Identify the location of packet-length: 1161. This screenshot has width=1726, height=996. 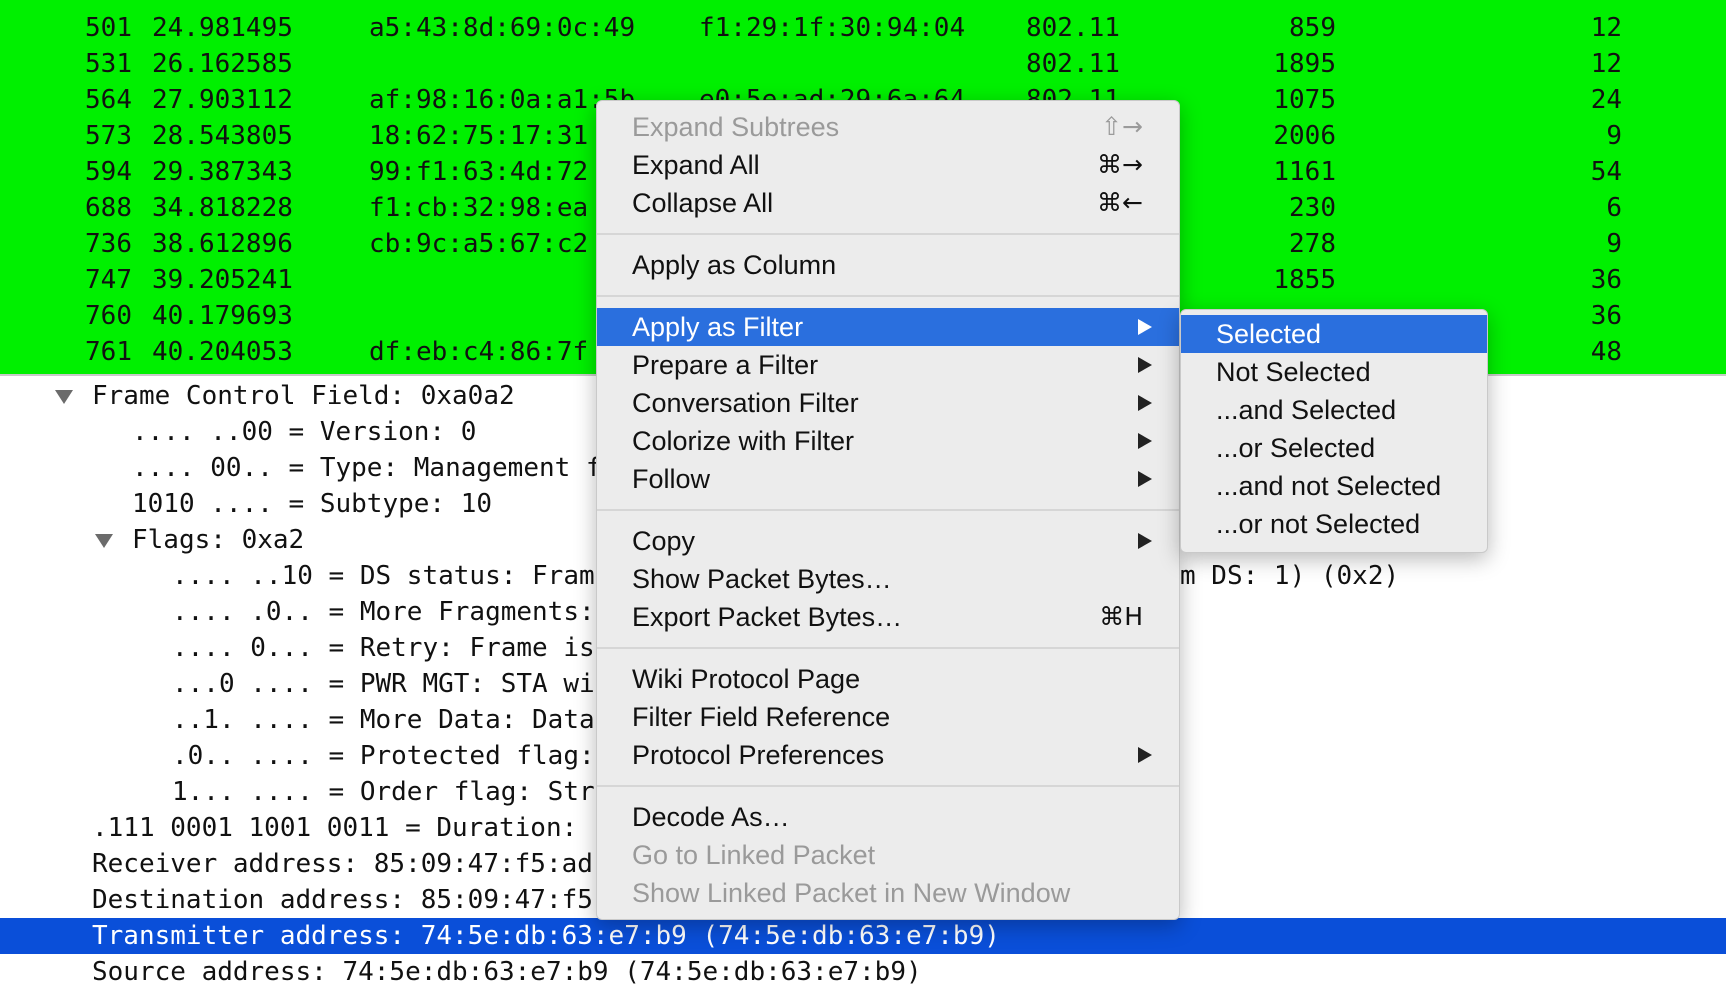
(1304, 172).